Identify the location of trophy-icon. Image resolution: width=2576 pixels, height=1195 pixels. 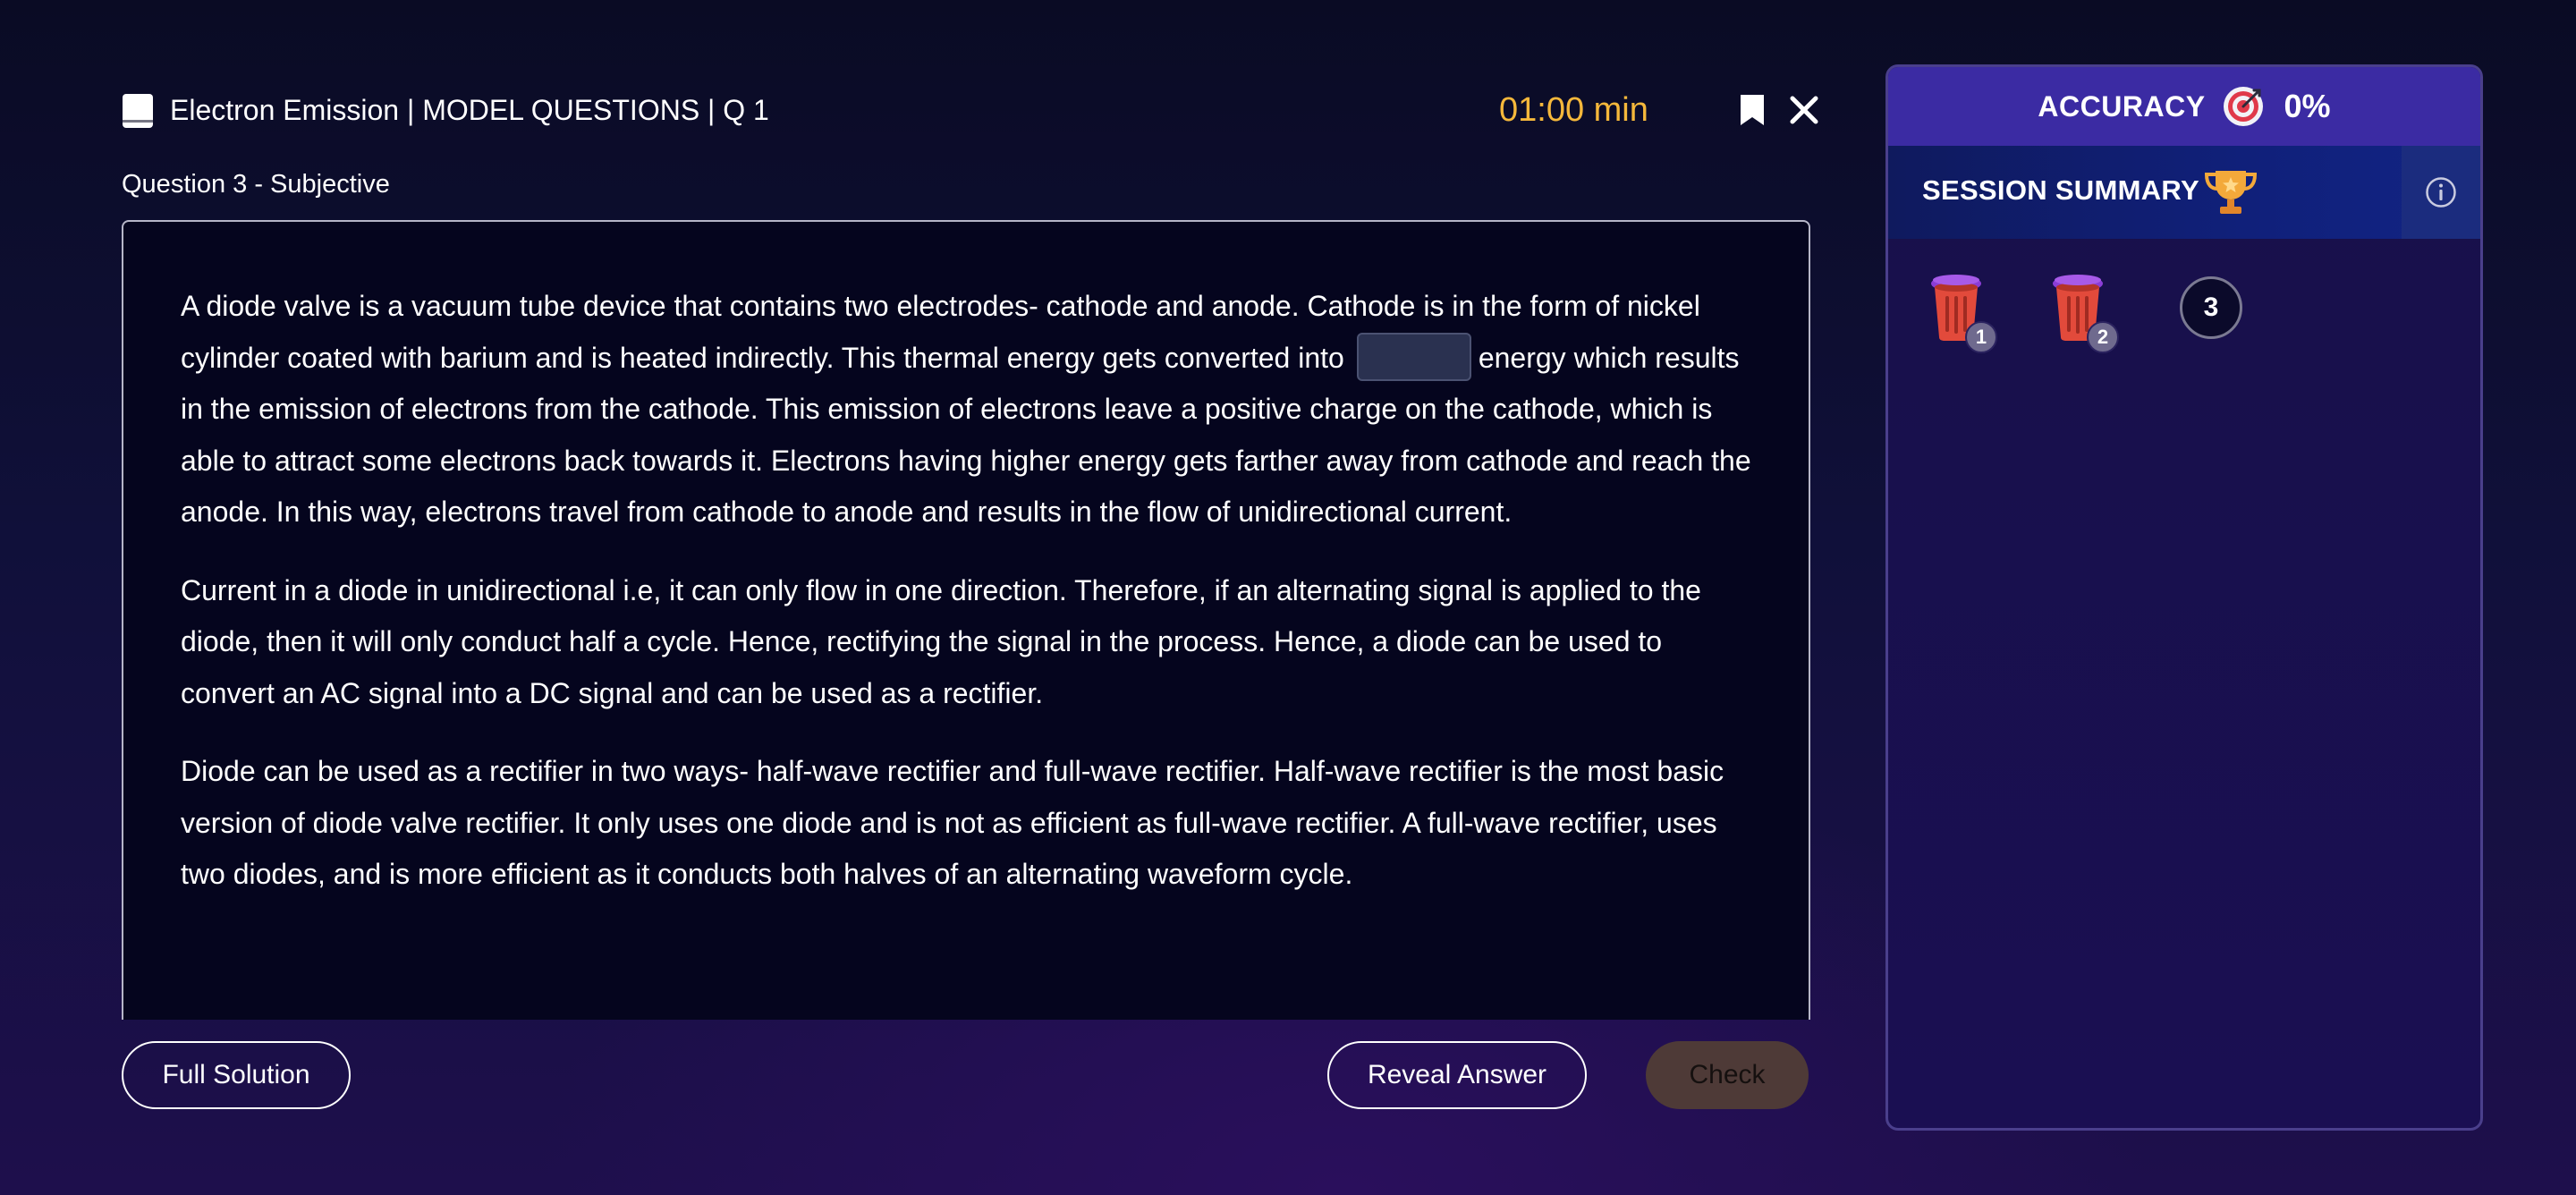
(2231, 192).